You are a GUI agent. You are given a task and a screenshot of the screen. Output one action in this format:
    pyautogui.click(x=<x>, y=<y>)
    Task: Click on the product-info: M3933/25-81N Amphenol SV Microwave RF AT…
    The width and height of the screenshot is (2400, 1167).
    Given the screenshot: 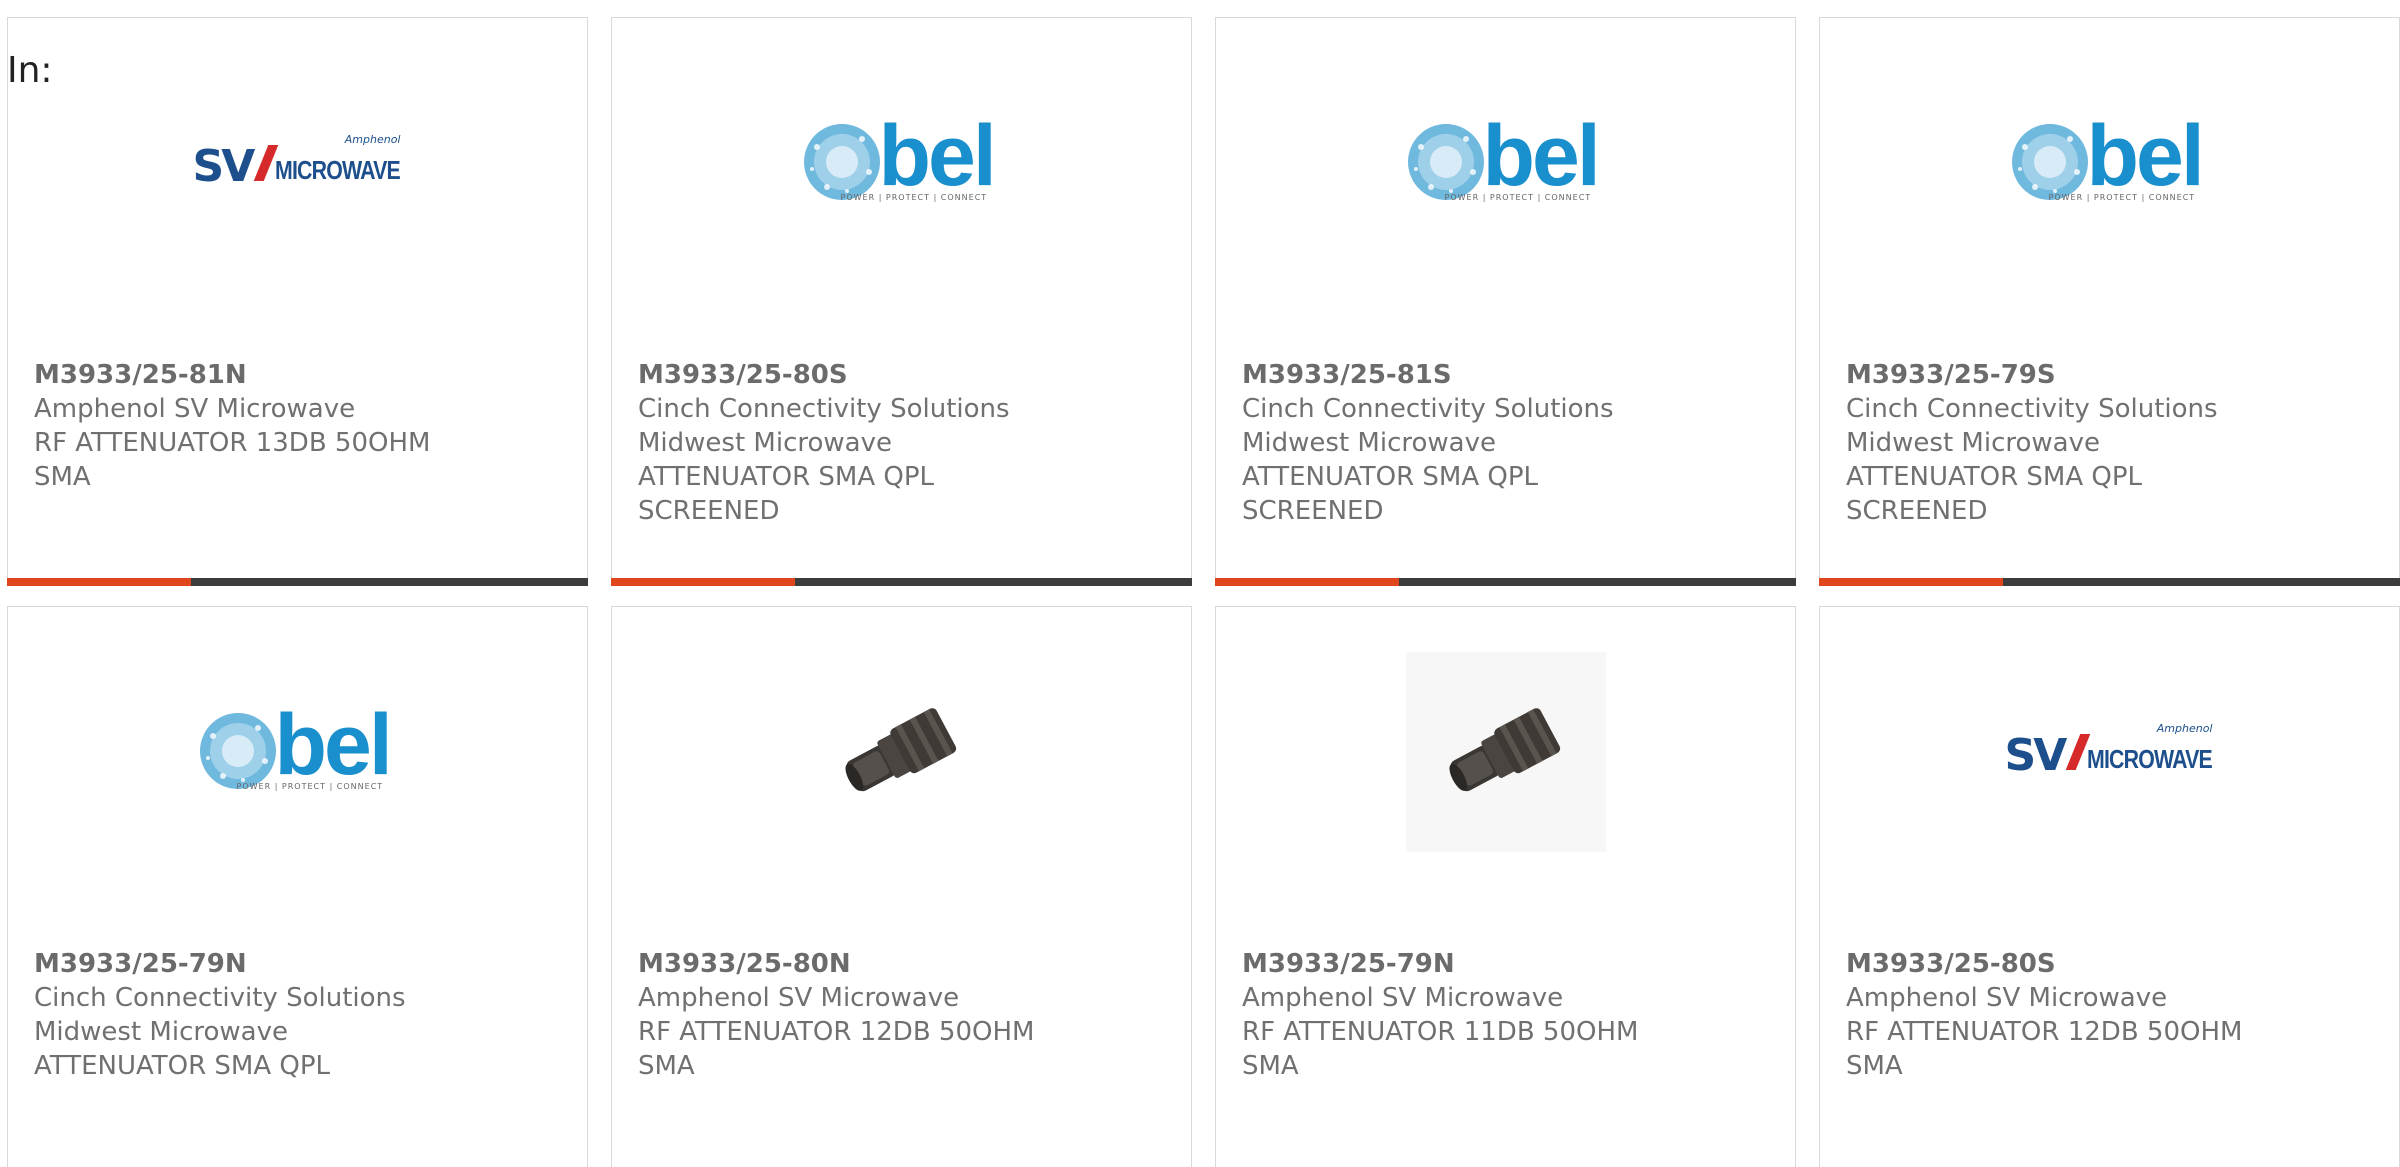 What is the action you would take?
    pyautogui.click(x=300, y=426)
    